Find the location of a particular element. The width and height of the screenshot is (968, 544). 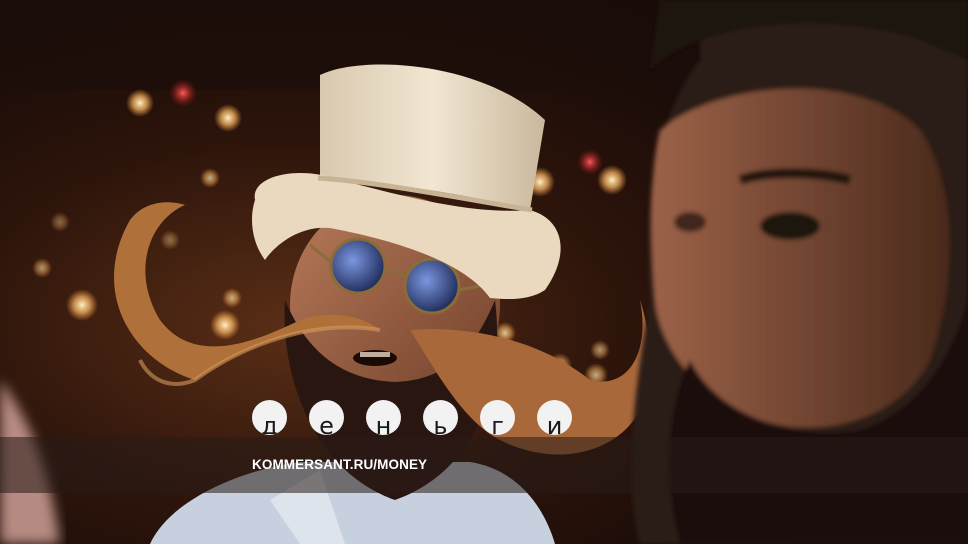

logo-letter: и is located at coordinates (554, 423).